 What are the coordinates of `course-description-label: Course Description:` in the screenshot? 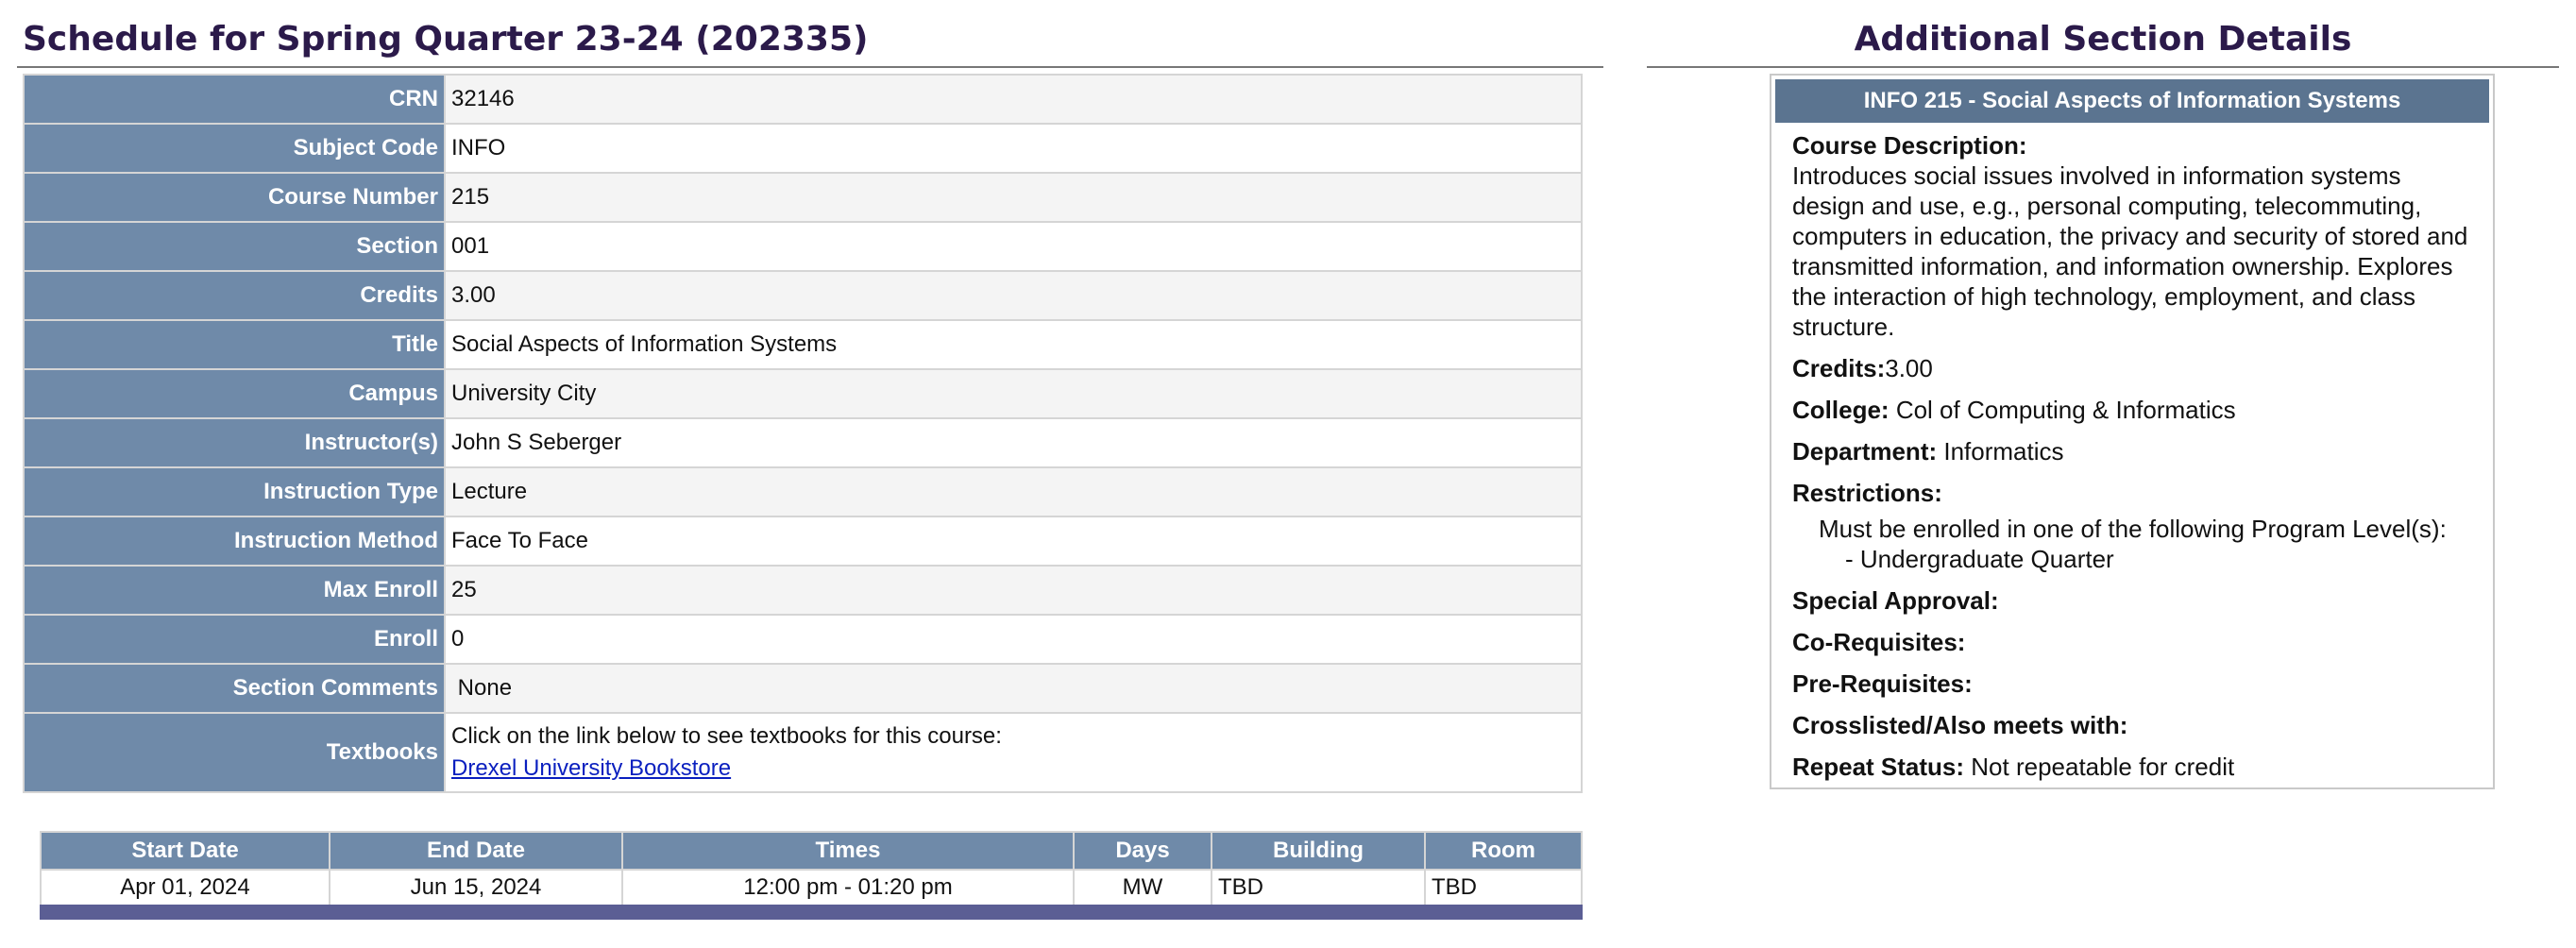 It's located at (1909, 145).